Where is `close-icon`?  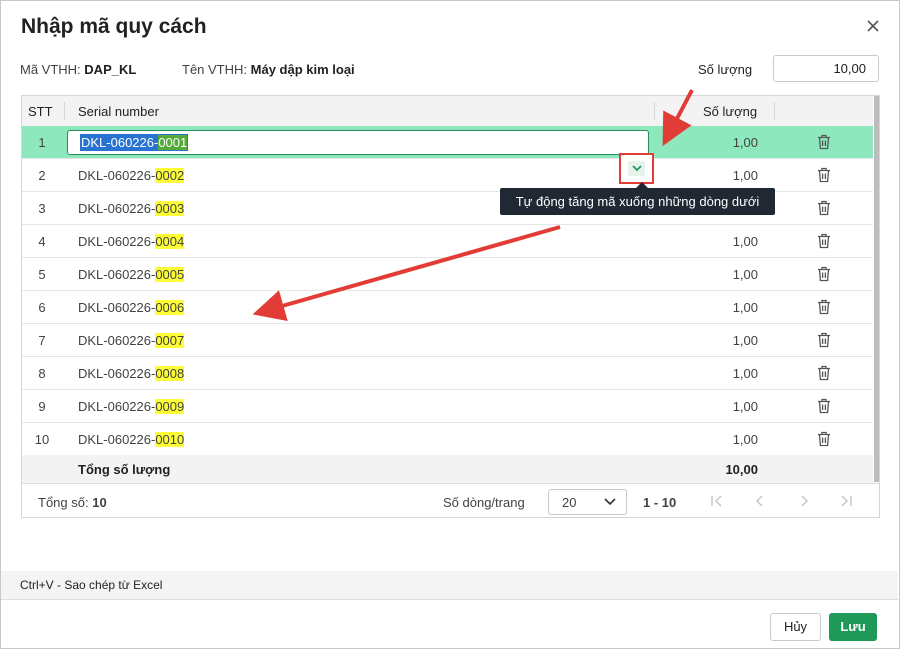
close-icon is located at coordinates (873, 26).